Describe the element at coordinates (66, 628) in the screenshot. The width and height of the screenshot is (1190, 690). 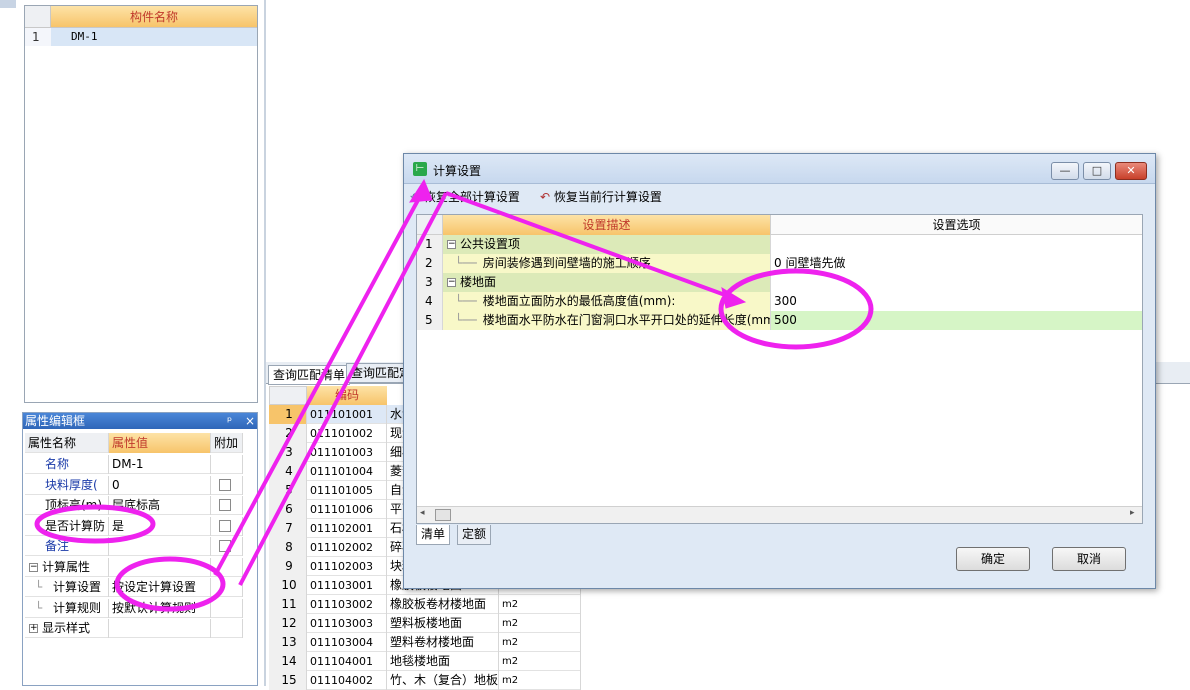
I see `property-name-text: 显示样式` at that location.